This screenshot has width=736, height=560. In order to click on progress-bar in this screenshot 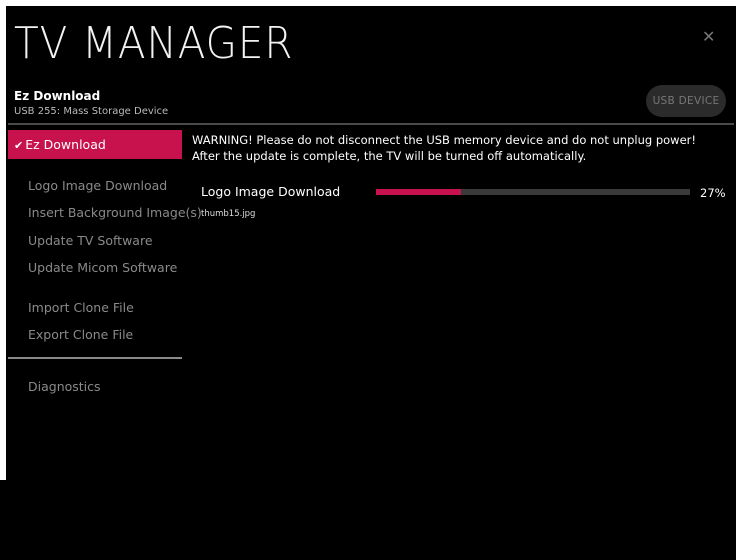, I will do `click(533, 192)`.